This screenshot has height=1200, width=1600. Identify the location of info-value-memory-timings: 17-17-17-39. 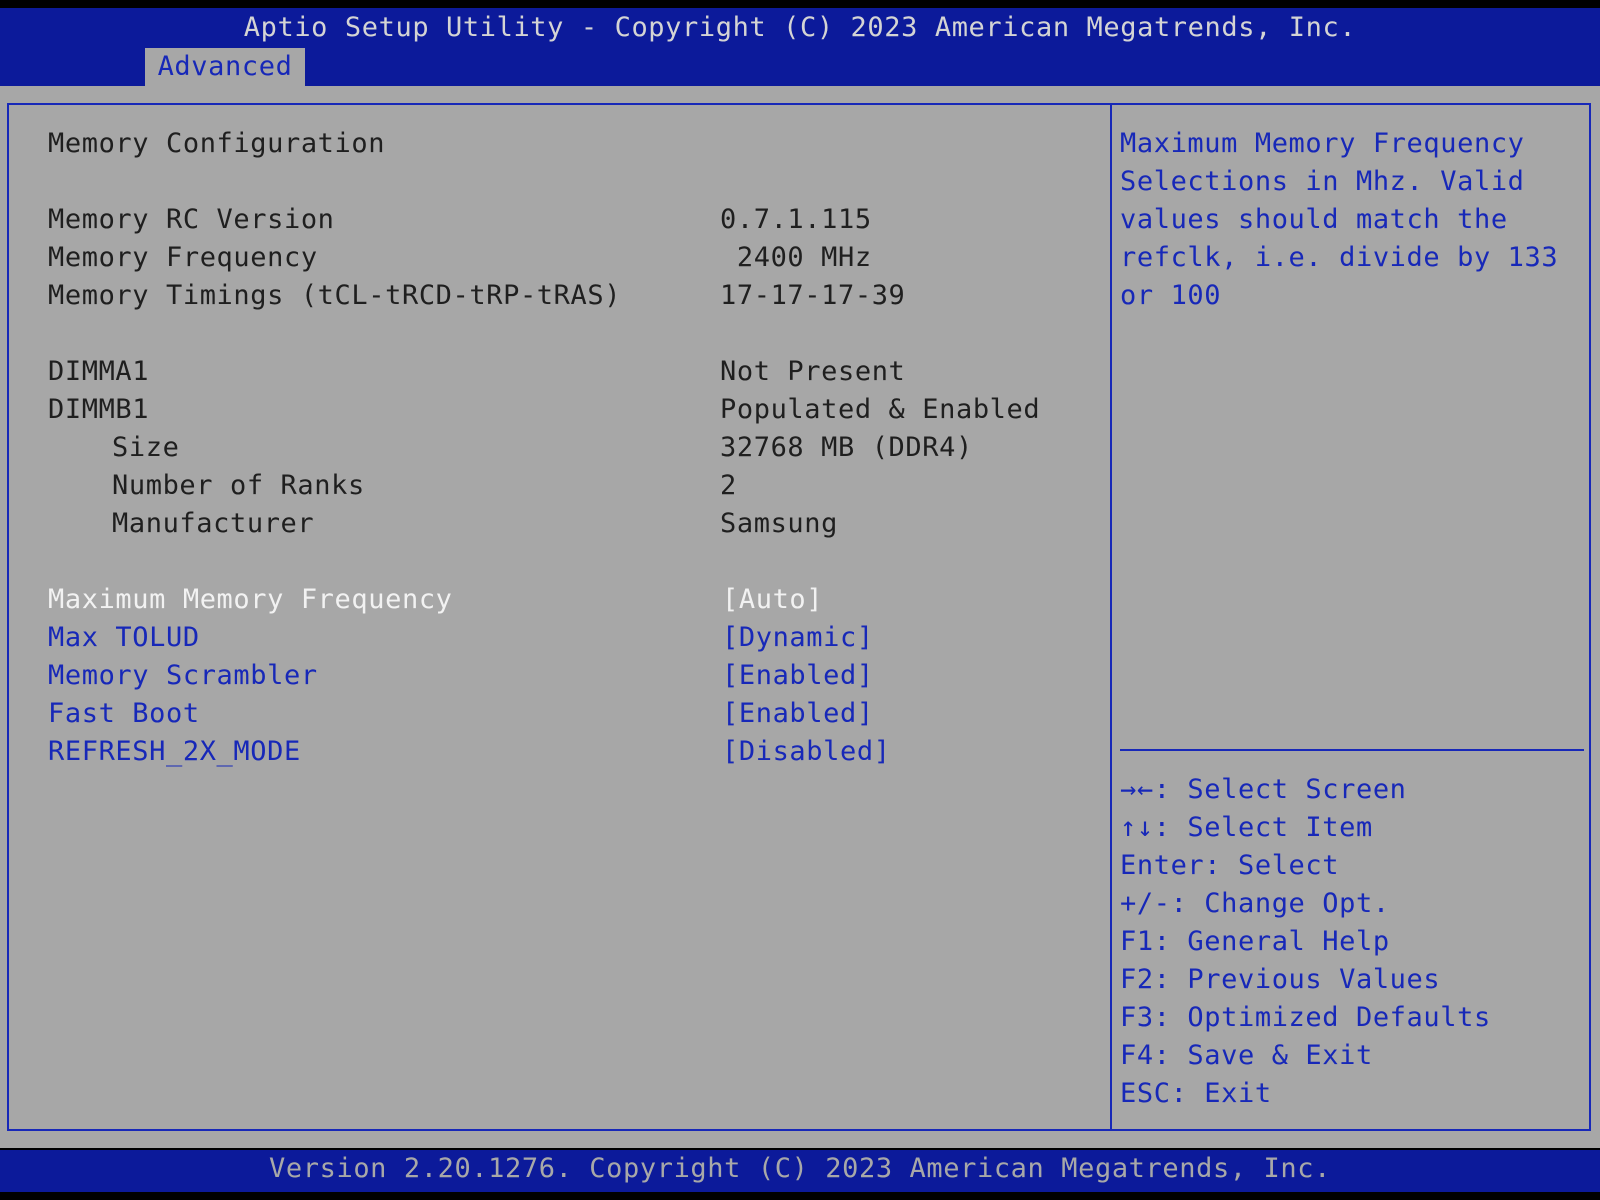
(813, 295).